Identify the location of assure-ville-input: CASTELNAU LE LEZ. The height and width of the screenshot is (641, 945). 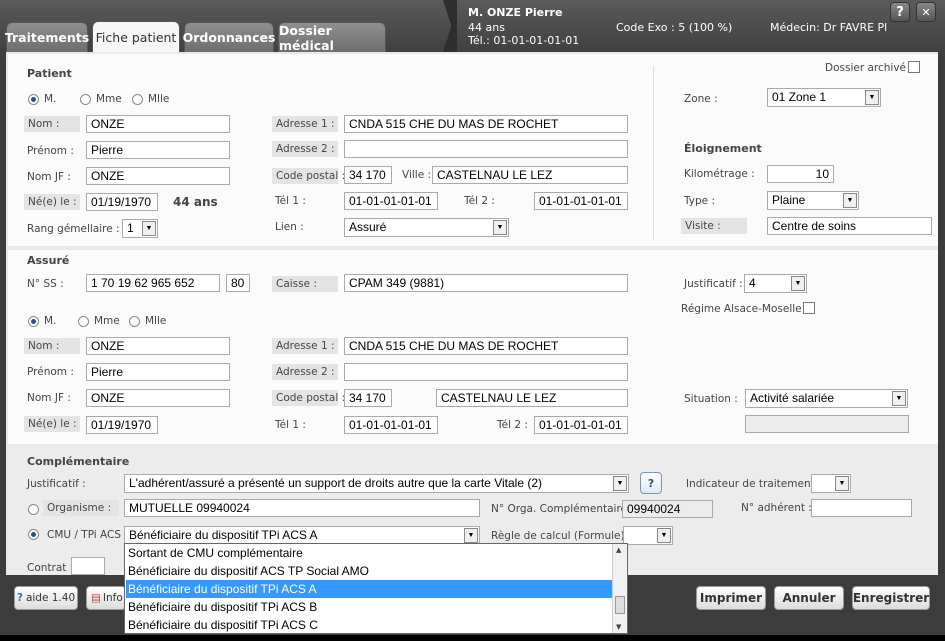
(532, 398).